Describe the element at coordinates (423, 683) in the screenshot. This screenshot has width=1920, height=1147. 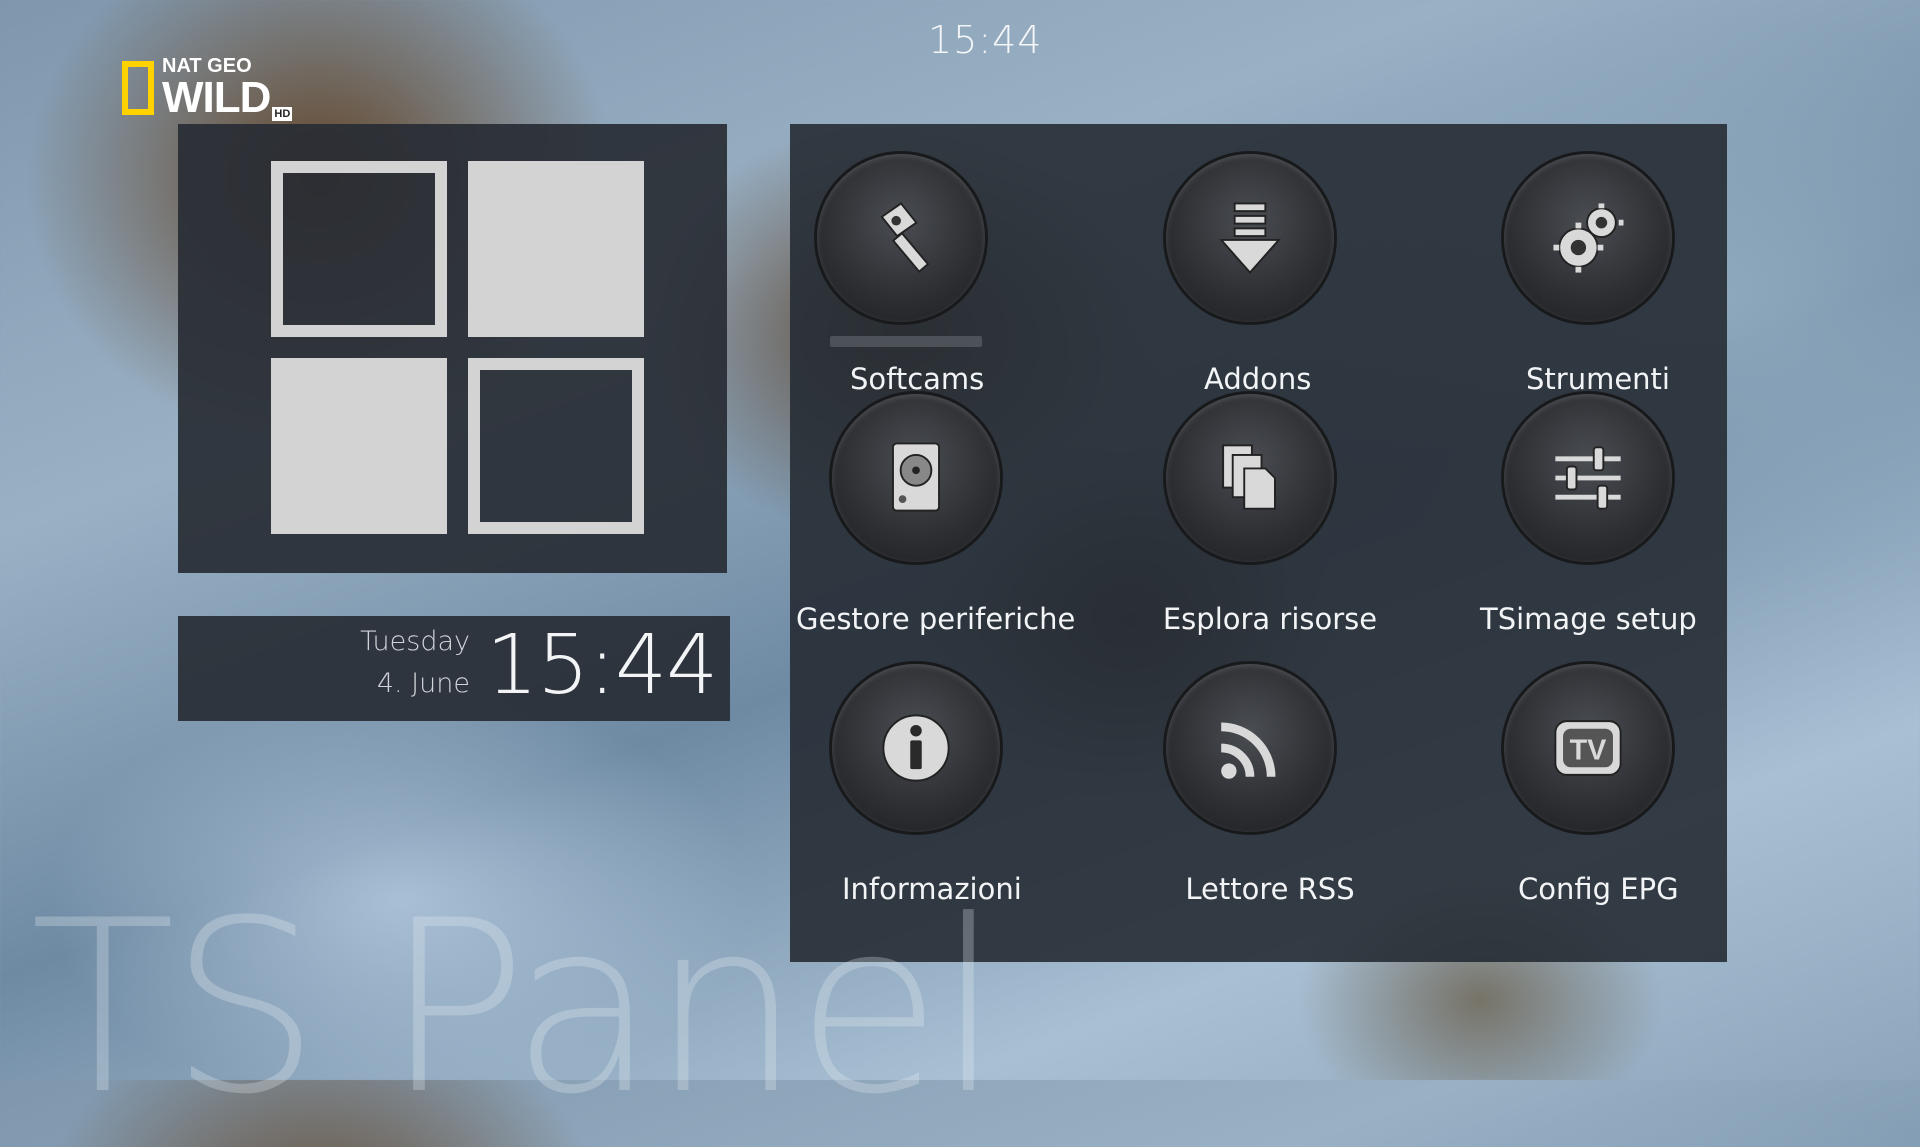
I see `date-label: 4. June` at that location.